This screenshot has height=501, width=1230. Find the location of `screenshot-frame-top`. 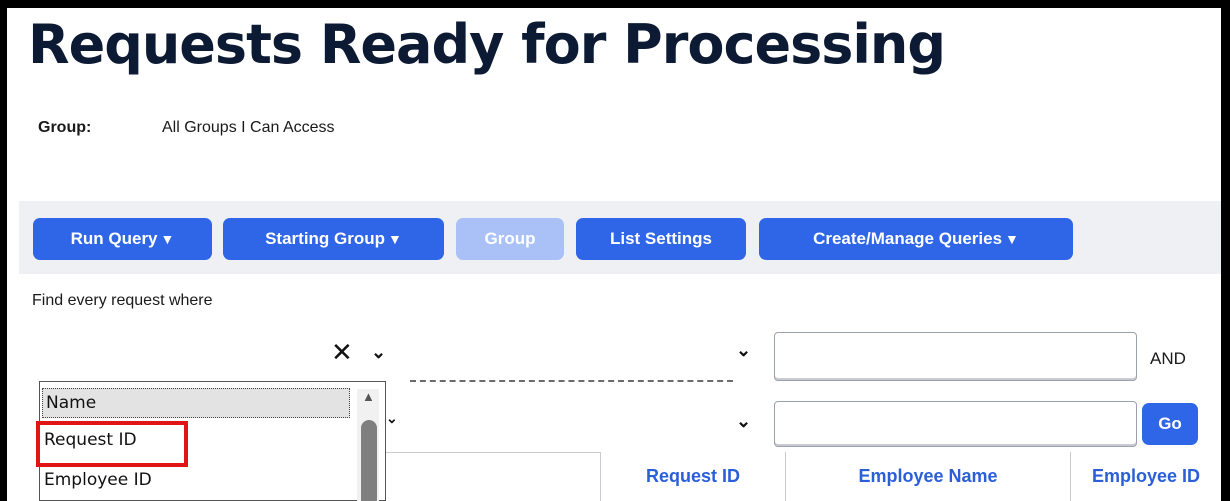

screenshot-frame-top is located at coordinates (615, 4).